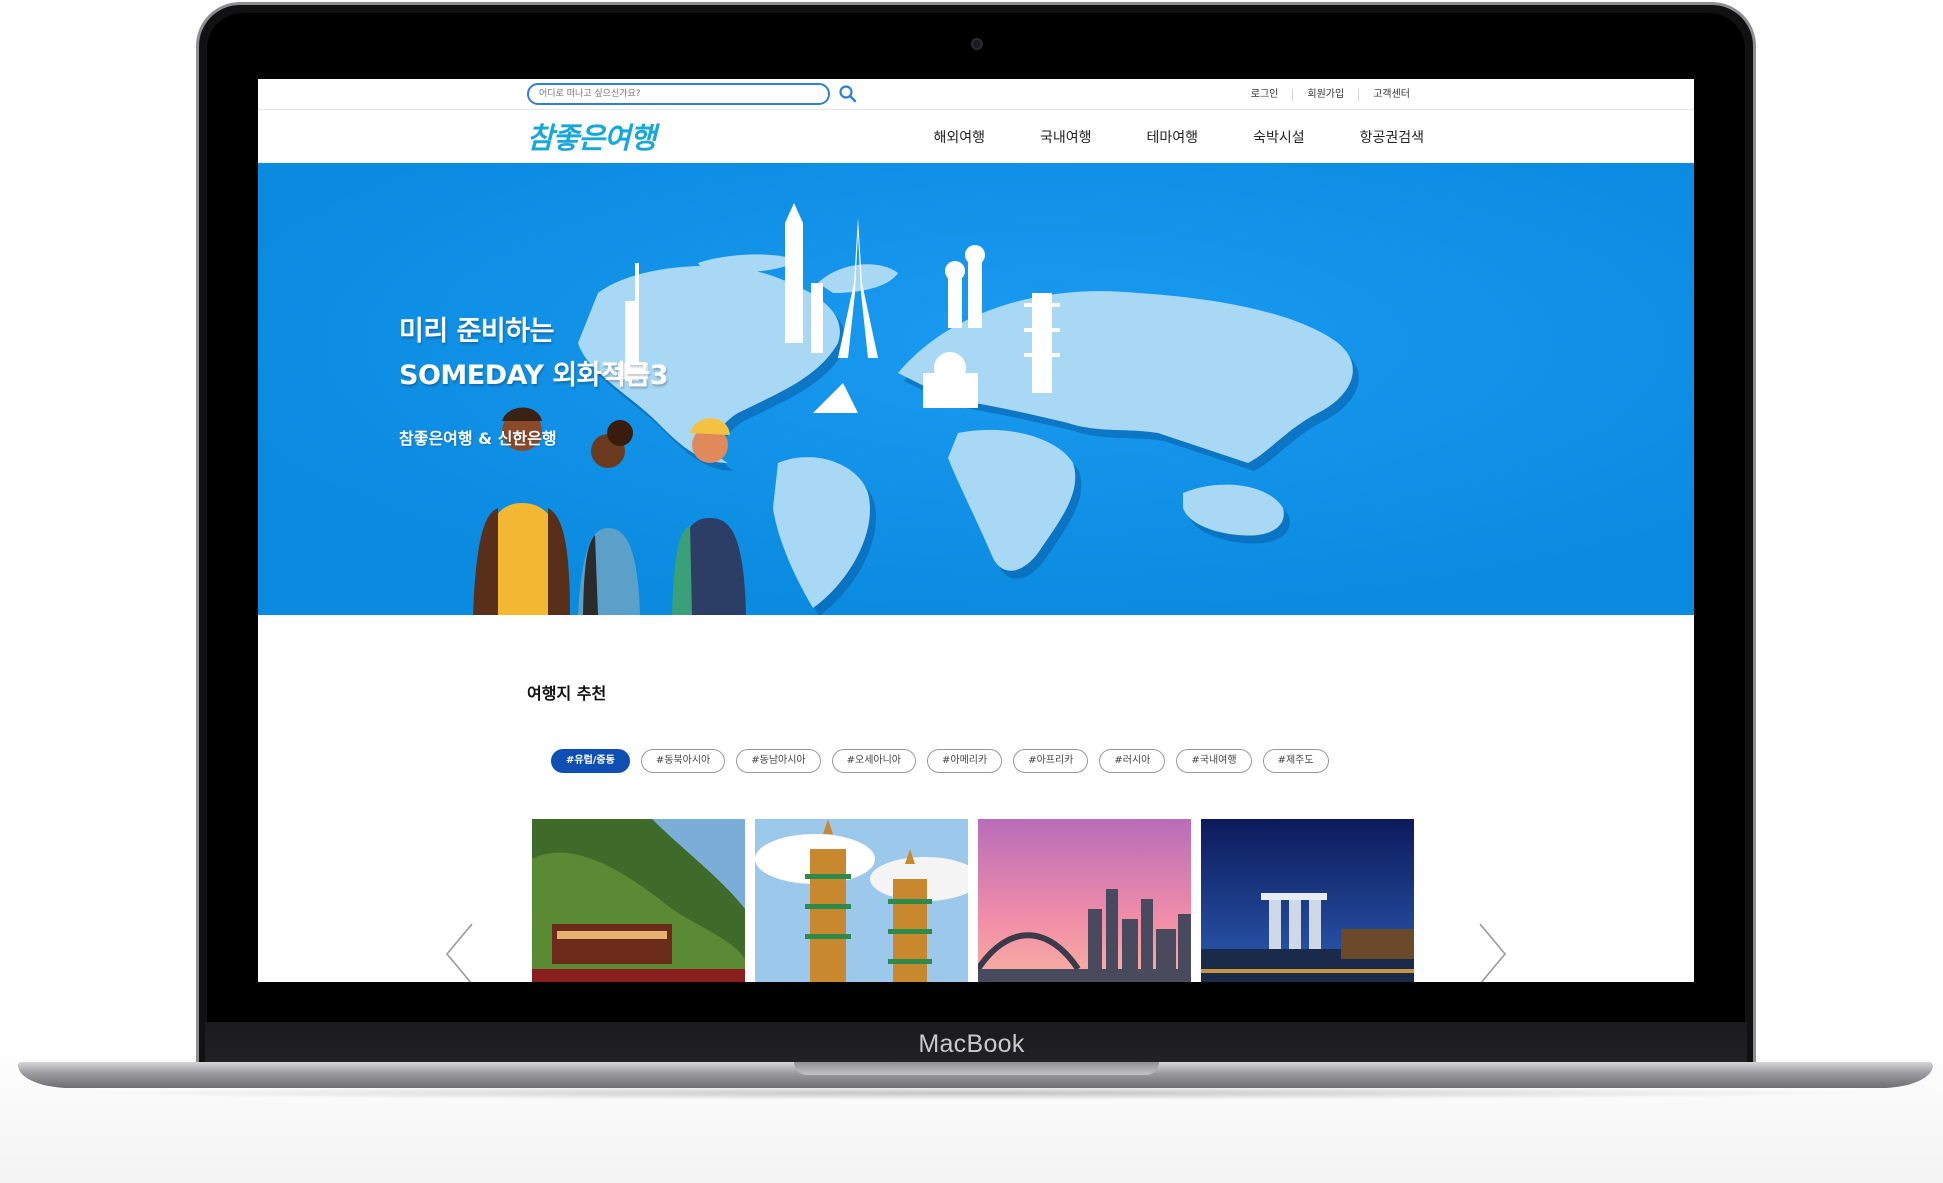 This screenshot has width=1943, height=1183. What do you see at coordinates (683, 761) in the screenshot?
I see `tag-northeast-asia: #동북아시아` at bounding box center [683, 761].